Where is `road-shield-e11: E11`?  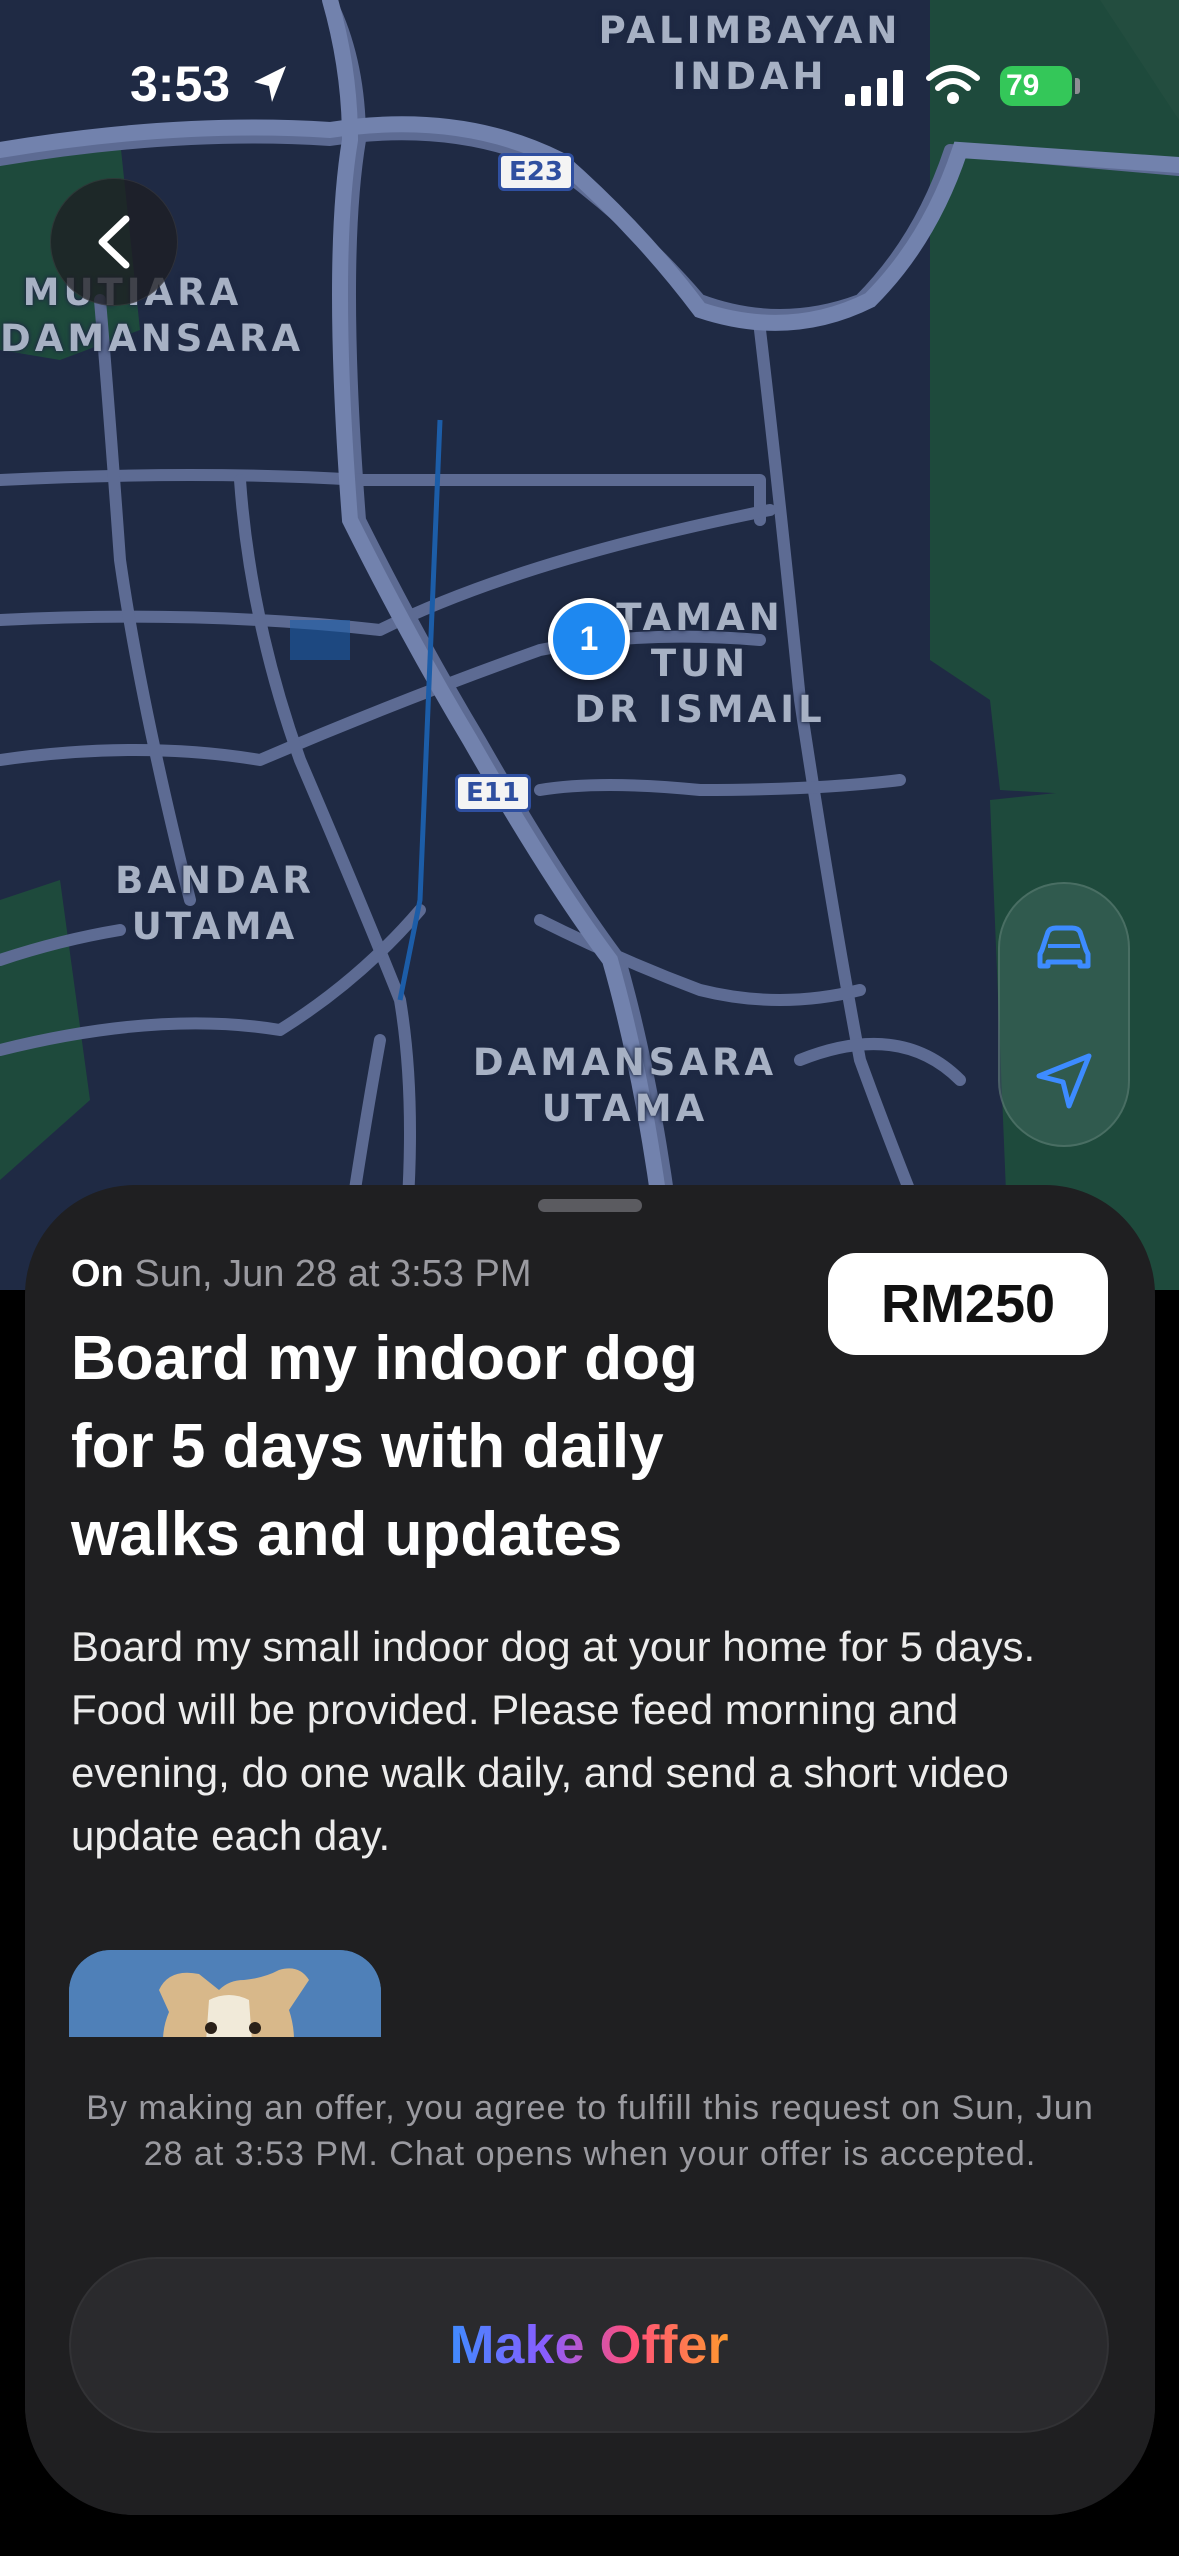
road-shield-e11: E11 is located at coordinates (493, 793).